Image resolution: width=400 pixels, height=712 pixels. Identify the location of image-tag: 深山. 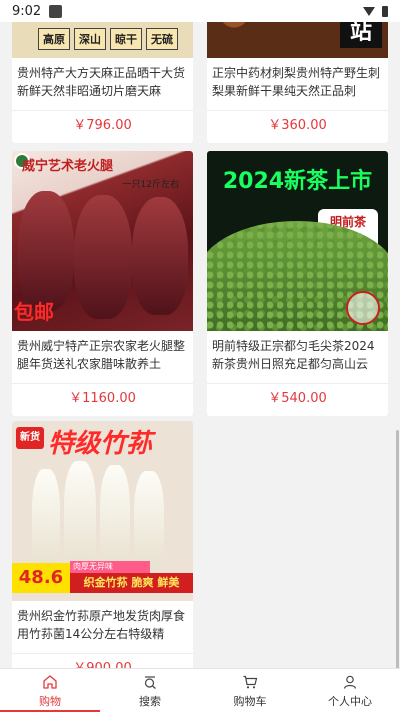
(90, 39).